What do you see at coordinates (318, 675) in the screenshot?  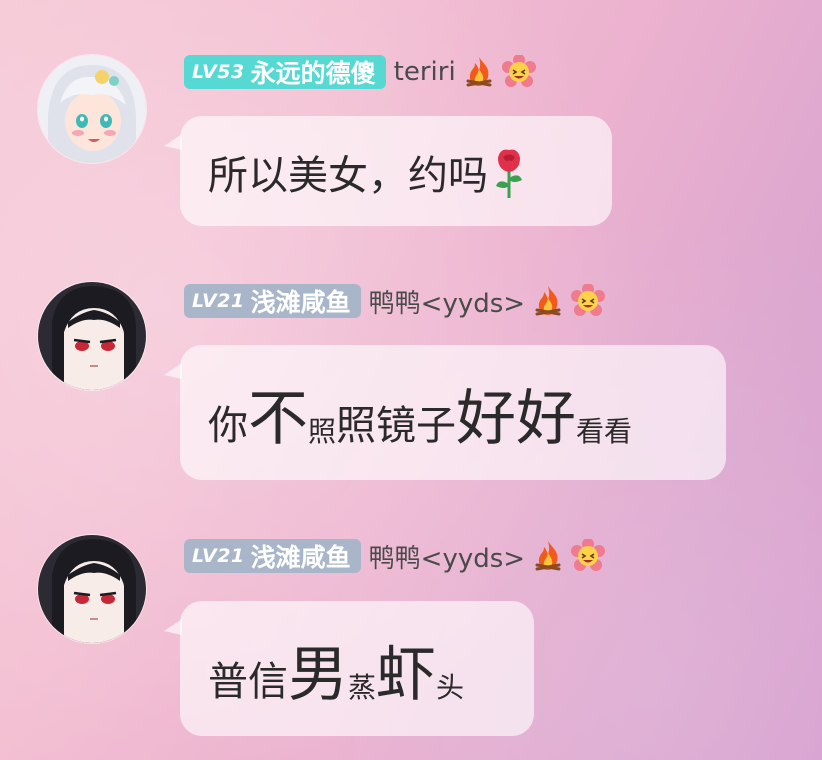 I see `message-text-segment: 男` at bounding box center [318, 675].